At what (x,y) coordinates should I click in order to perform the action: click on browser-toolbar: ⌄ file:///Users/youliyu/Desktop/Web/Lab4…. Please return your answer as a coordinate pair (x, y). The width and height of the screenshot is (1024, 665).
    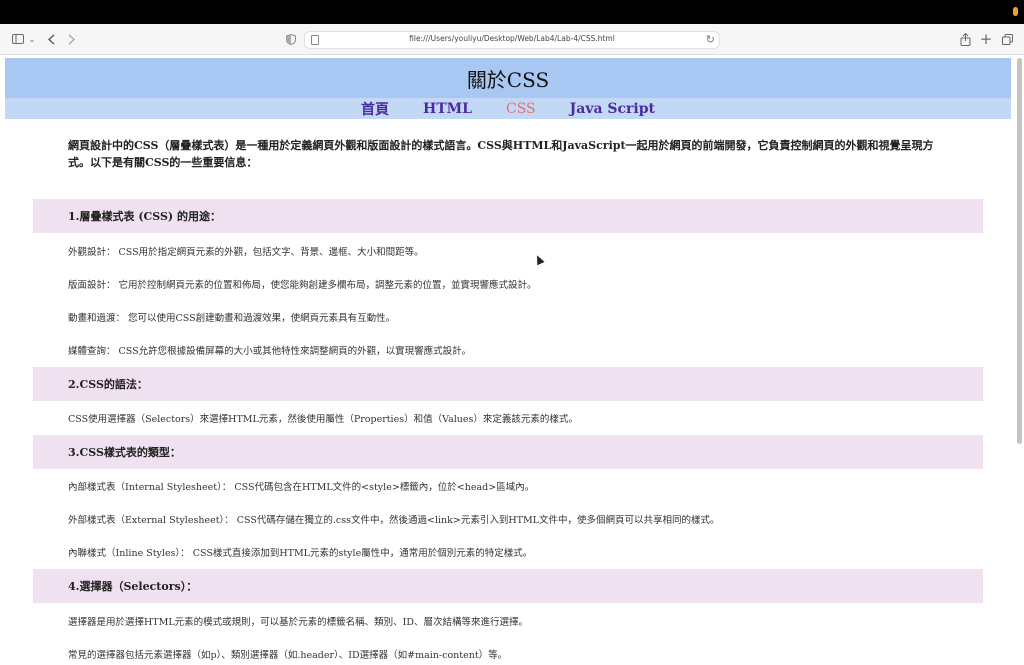
    Looking at the image, I should click on (512, 39).